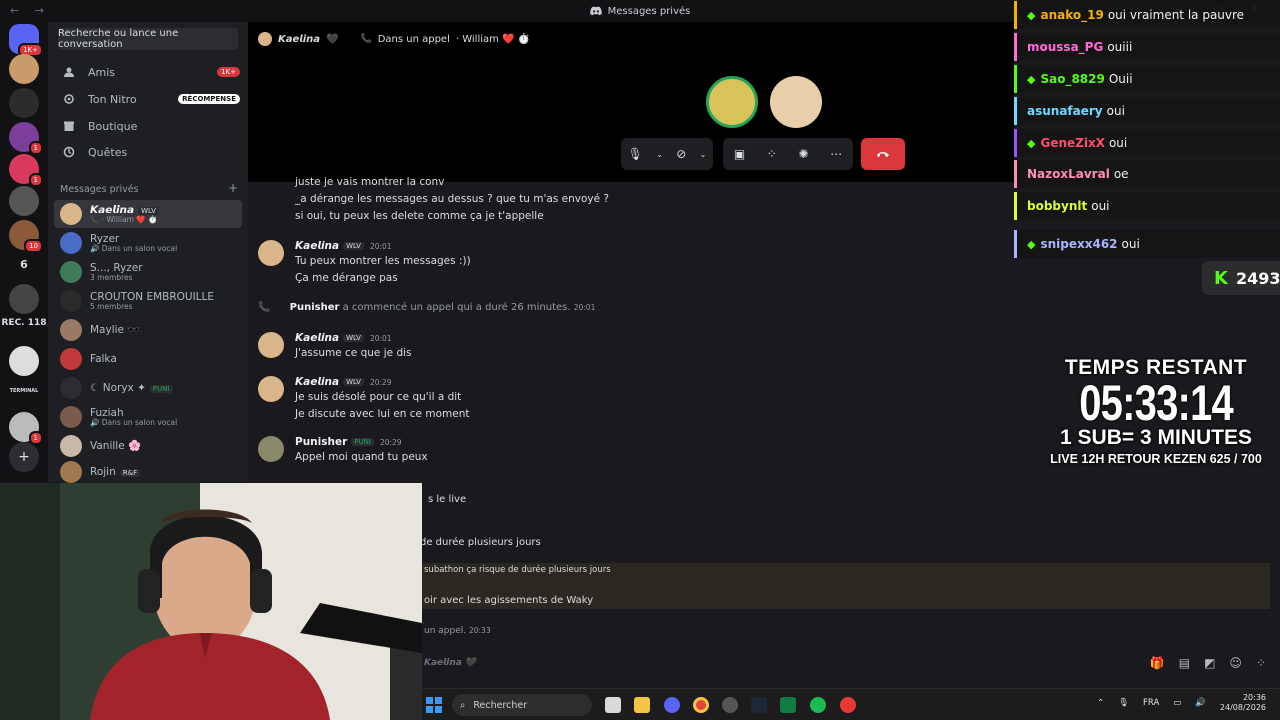 This screenshot has width=1280, height=720. Describe the element at coordinates (1235, 663) in the screenshot. I see `emoji-icon: ☺` at that location.